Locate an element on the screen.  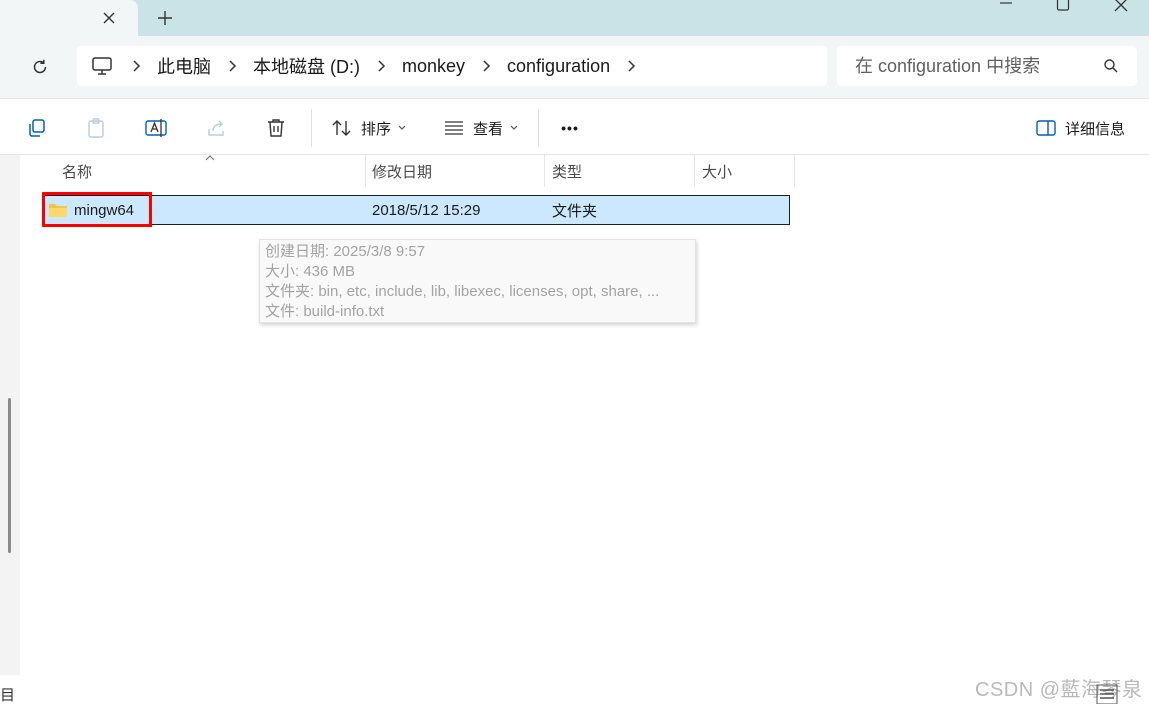
annotation-highlight-box is located at coordinates (97, 209).